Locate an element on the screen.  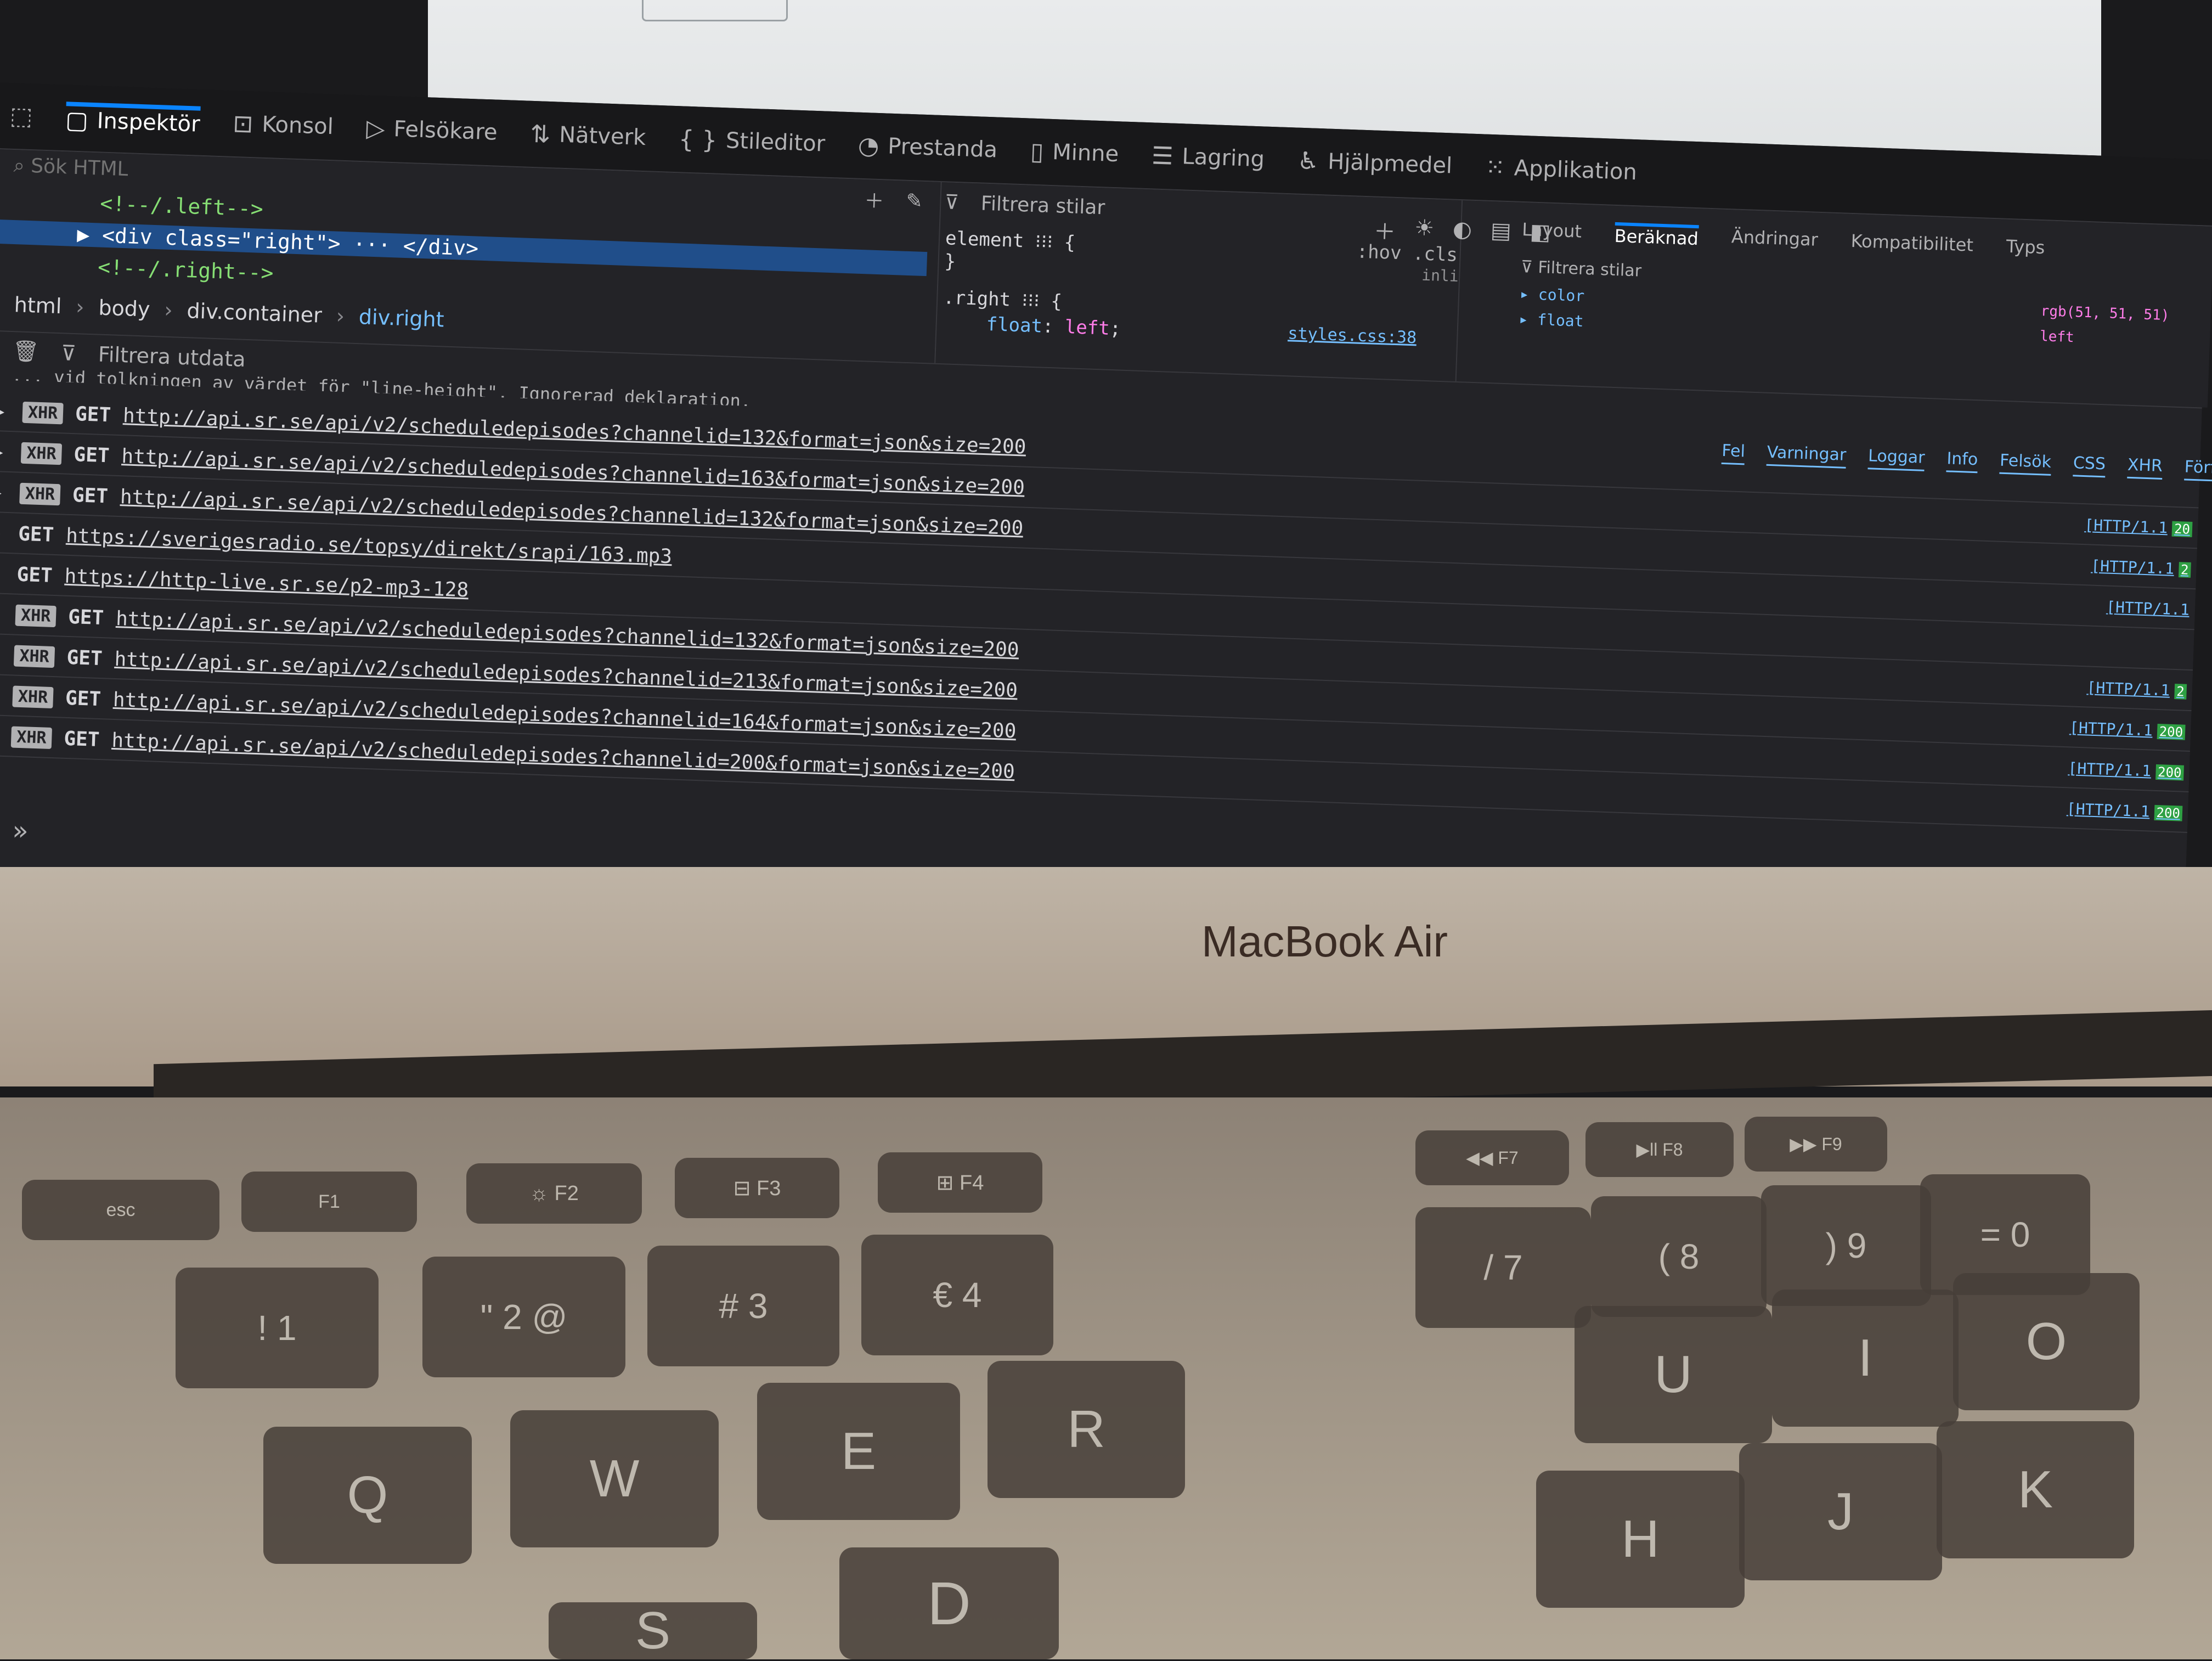
protocol-link: [HTTP/1.1 20 is located at coordinates (2138, 527).